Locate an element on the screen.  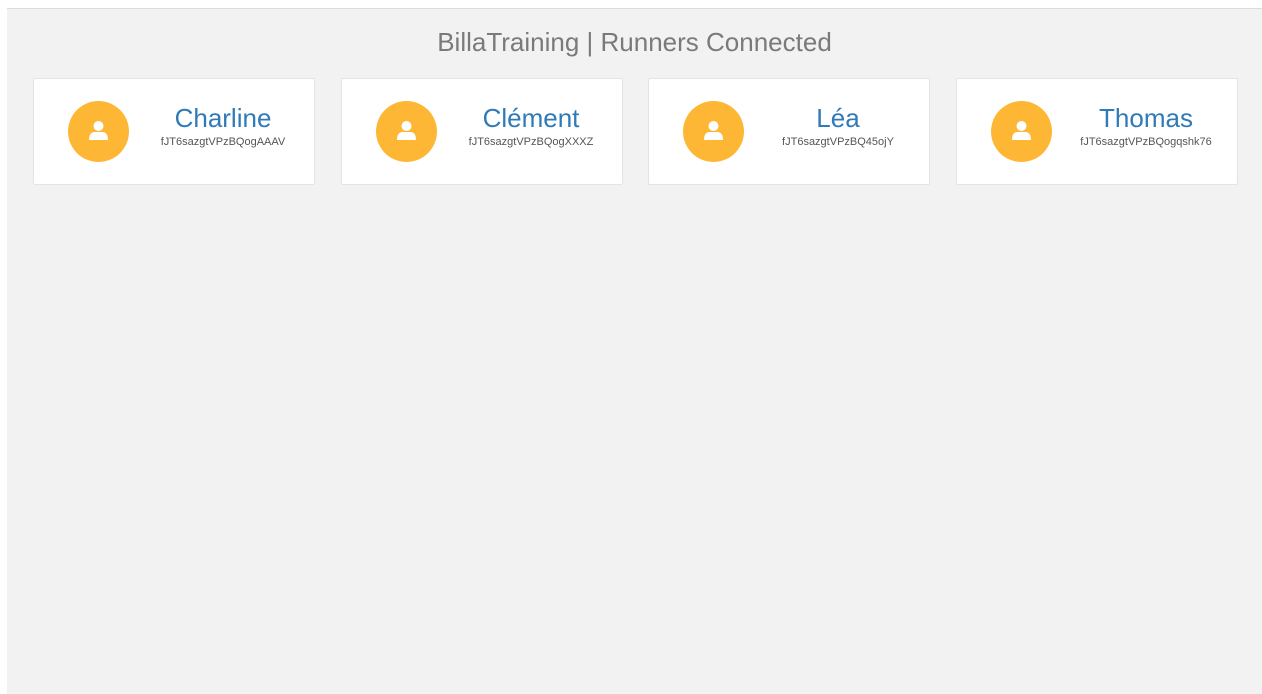
runner-card: Charline fJT6sazgtVPzBQogAAAV is located at coordinates (174, 131).